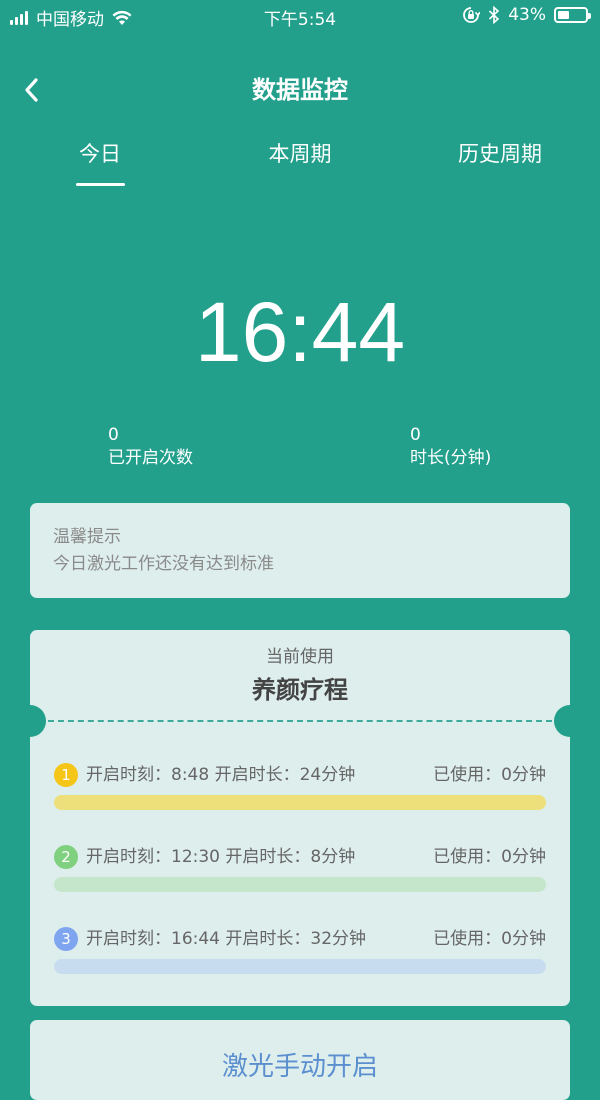 This screenshot has width=600, height=1100. What do you see at coordinates (300, 868) in the screenshot?
I see `session-item: 2 开启时刻：12:30 开启时长：8分钟 已使用：0分钟` at bounding box center [300, 868].